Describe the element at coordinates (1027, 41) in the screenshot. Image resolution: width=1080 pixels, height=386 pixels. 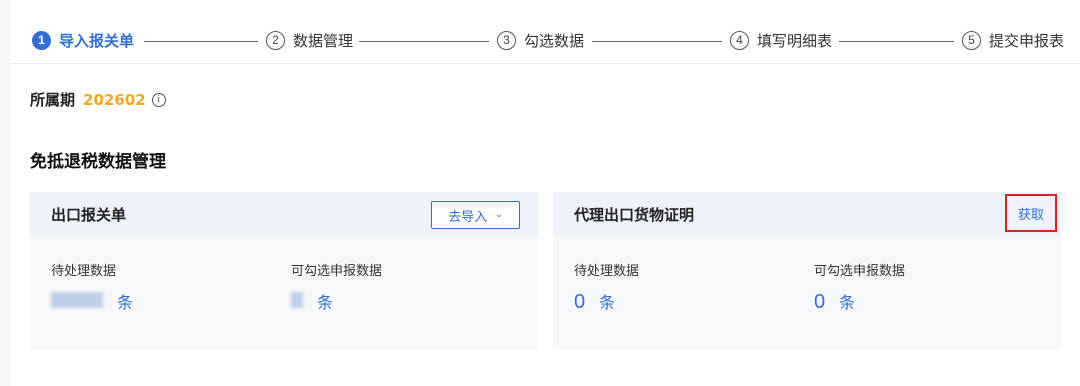
I see `step-label: 提交申报表` at that location.